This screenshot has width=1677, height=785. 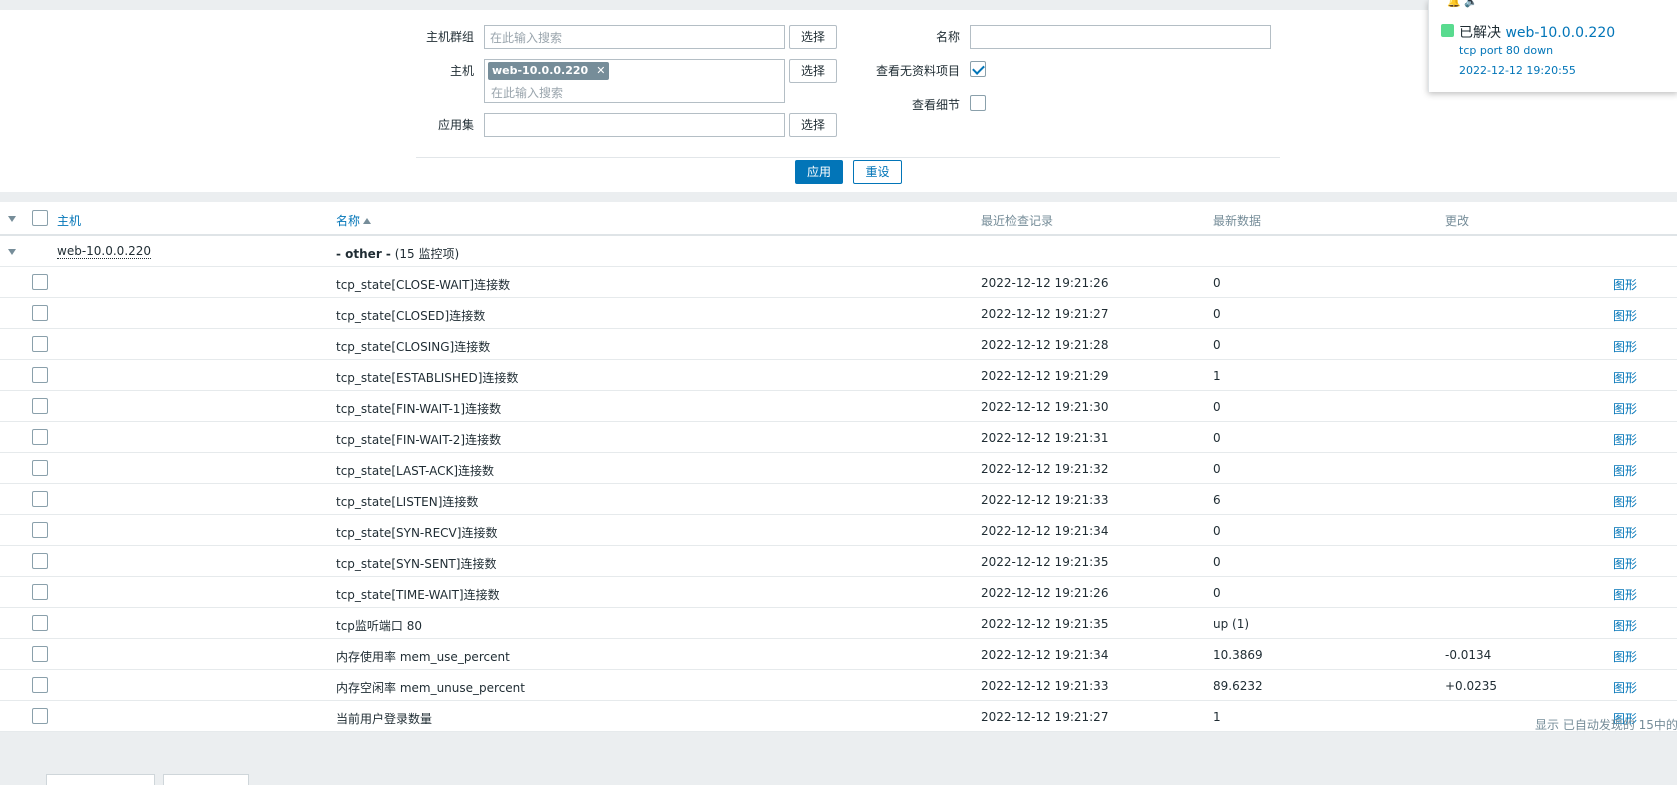 What do you see at coordinates (417, 533) in the screenshot?
I see `row-item-name: tcp_state[SYN-RECV]连接数` at bounding box center [417, 533].